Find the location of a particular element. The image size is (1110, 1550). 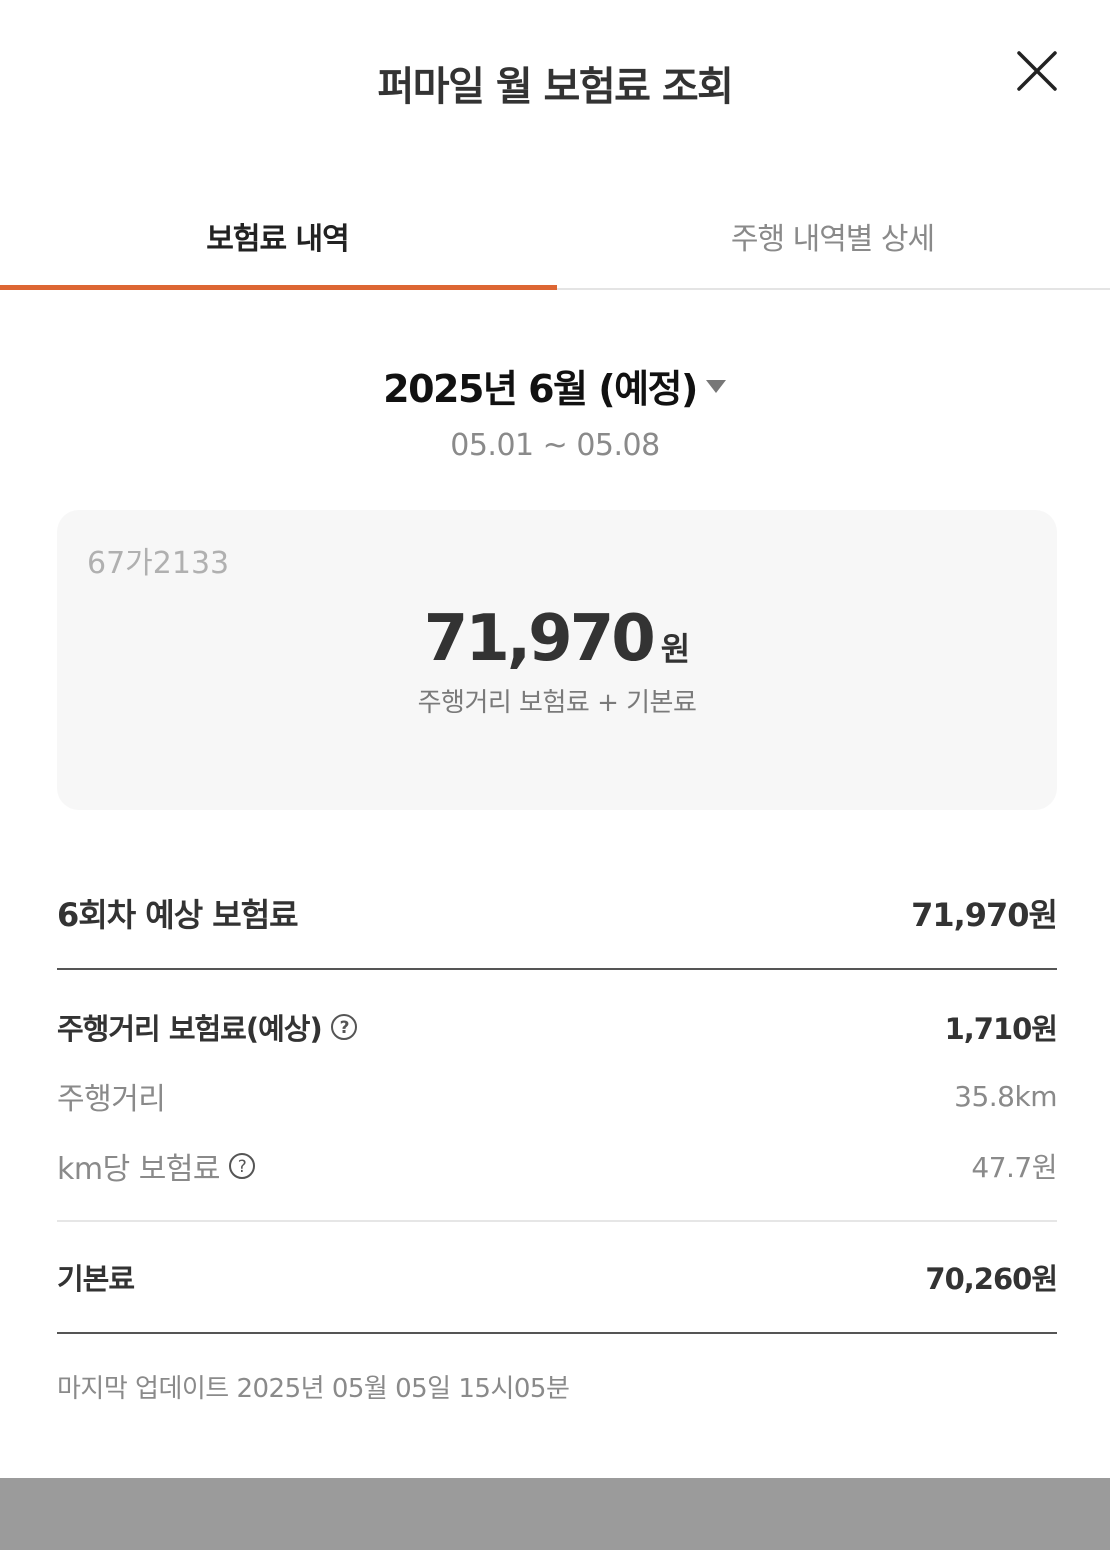

estimated-premium-value: 71,970원 is located at coordinates (984, 915).